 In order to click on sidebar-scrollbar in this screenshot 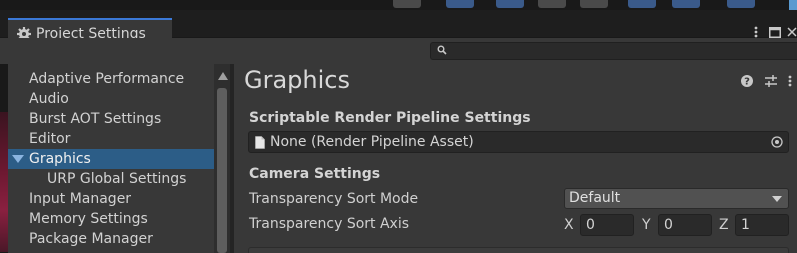, I will do `click(222, 158)`.